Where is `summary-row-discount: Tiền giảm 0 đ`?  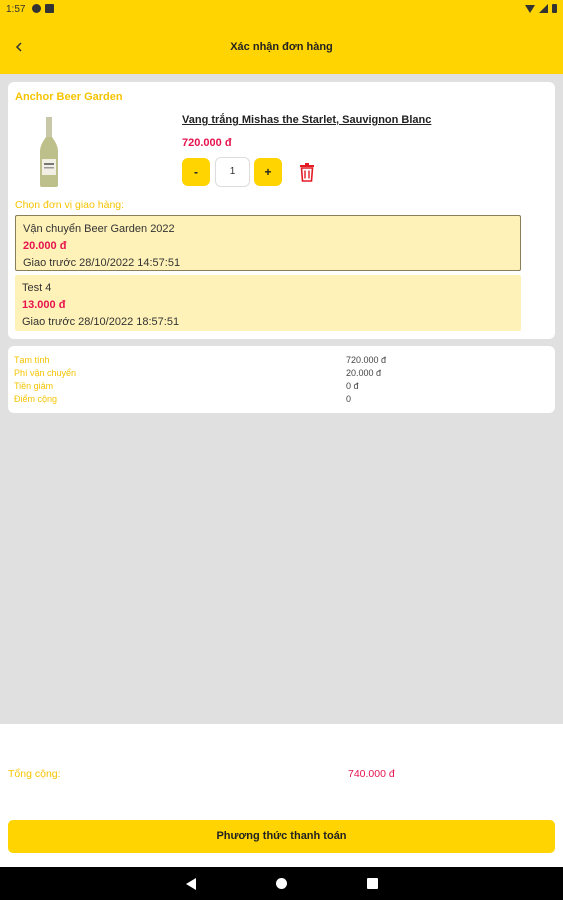 summary-row-discount: Tiền giảm 0 đ is located at coordinates (281, 387).